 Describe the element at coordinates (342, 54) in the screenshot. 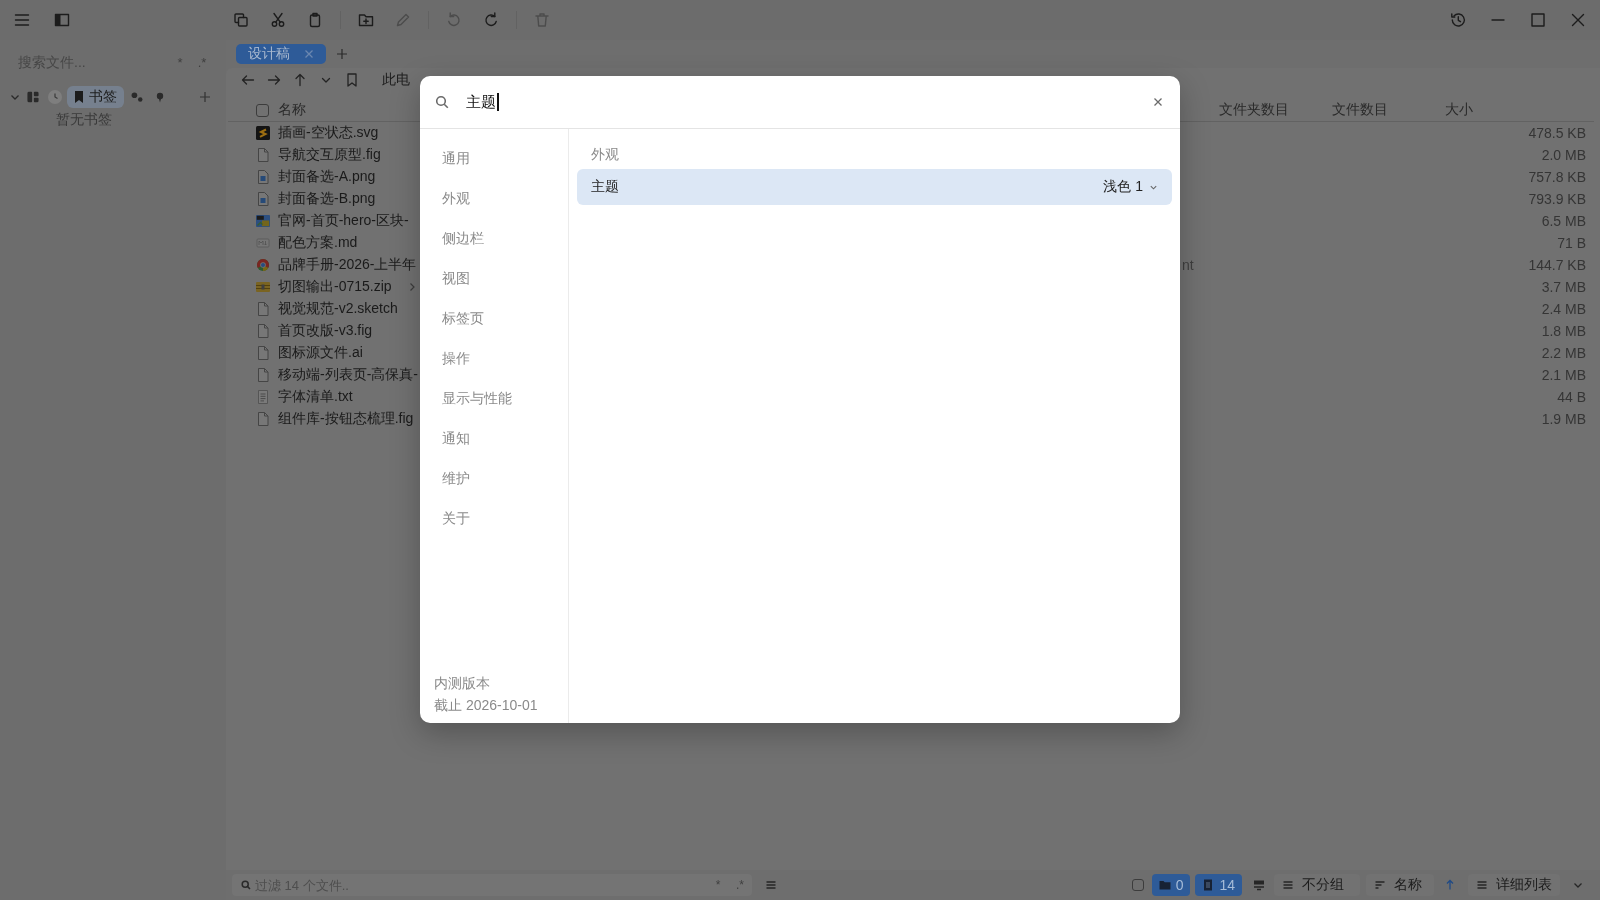

I see `add-tab-icon` at that location.